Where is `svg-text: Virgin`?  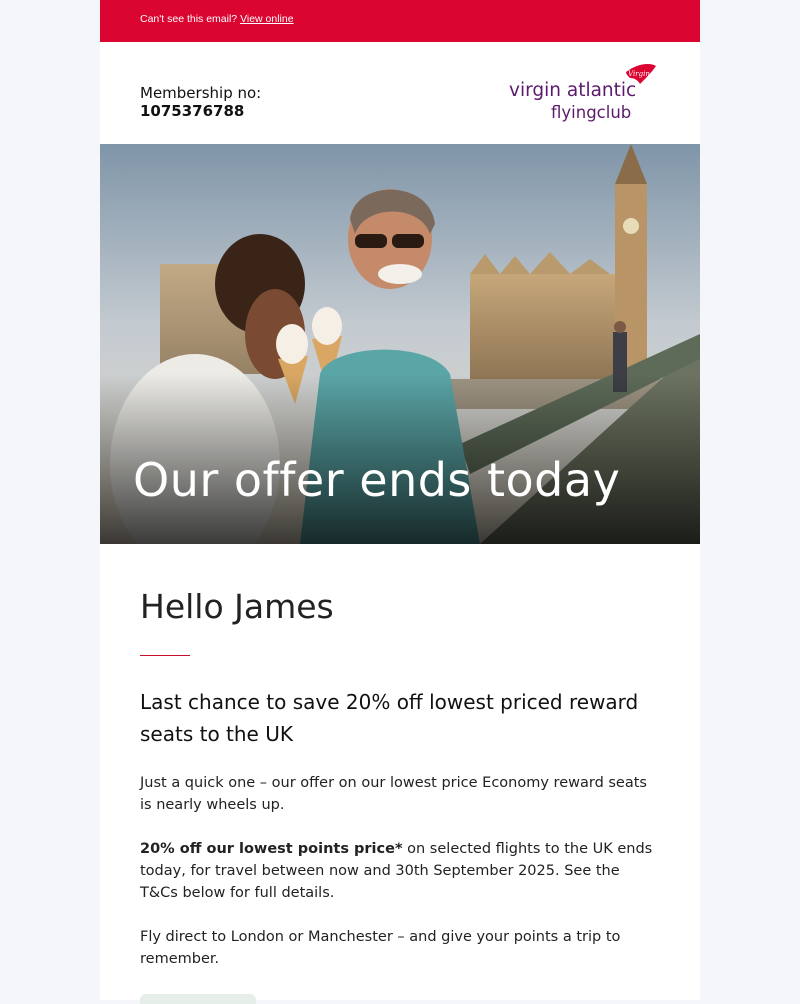 svg-text: Virgin is located at coordinates (639, 74).